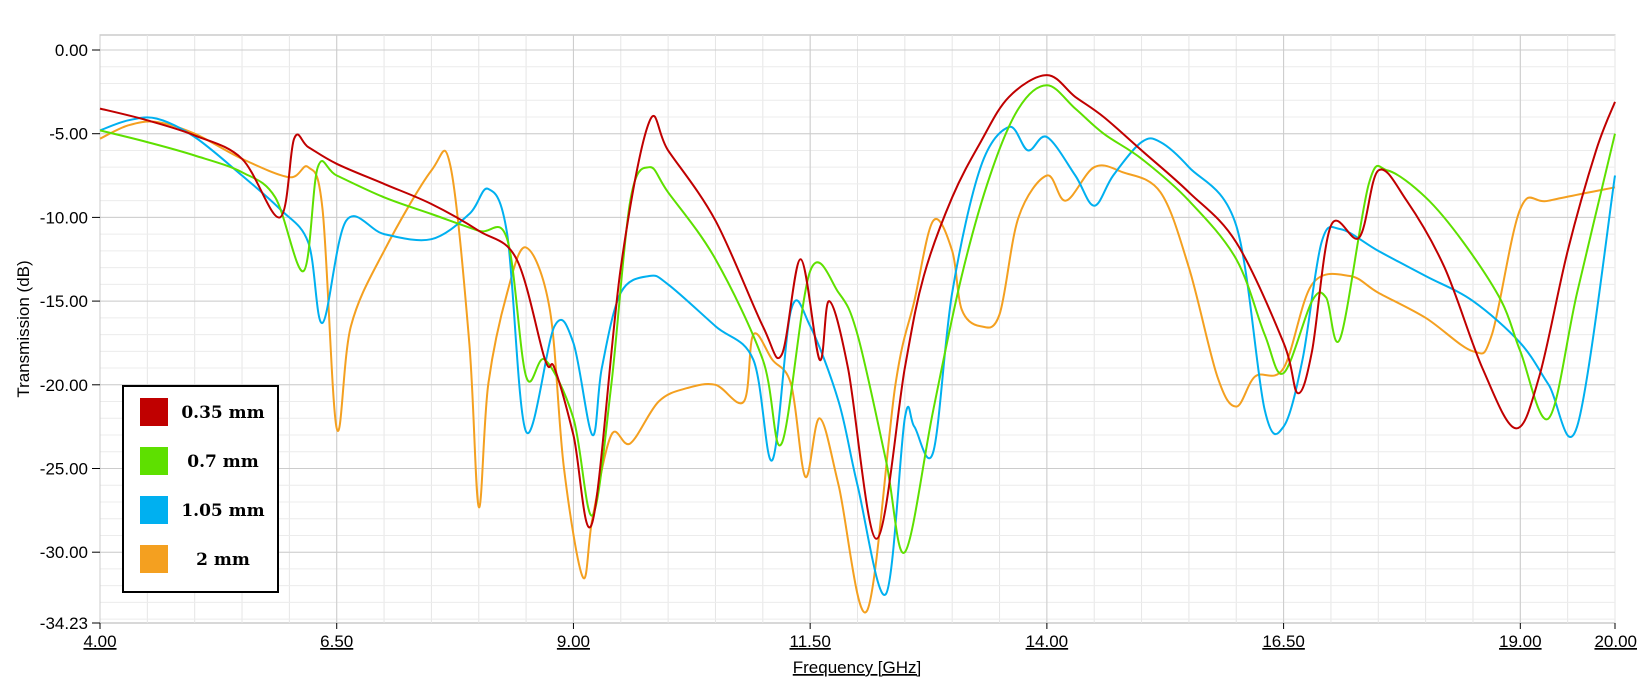 The width and height of the screenshot is (1640, 681). Describe the element at coordinates (336, 641) in the screenshot. I see `x-tick-label: 6.50` at that location.